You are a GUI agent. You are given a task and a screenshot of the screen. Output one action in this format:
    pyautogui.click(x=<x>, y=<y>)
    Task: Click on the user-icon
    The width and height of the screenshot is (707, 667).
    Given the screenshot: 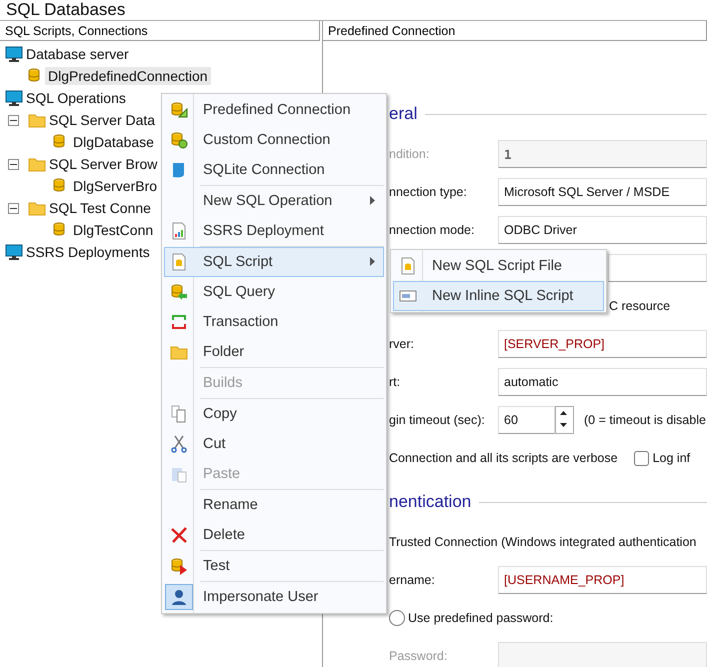 What is the action you would take?
    pyautogui.click(x=179, y=597)
    